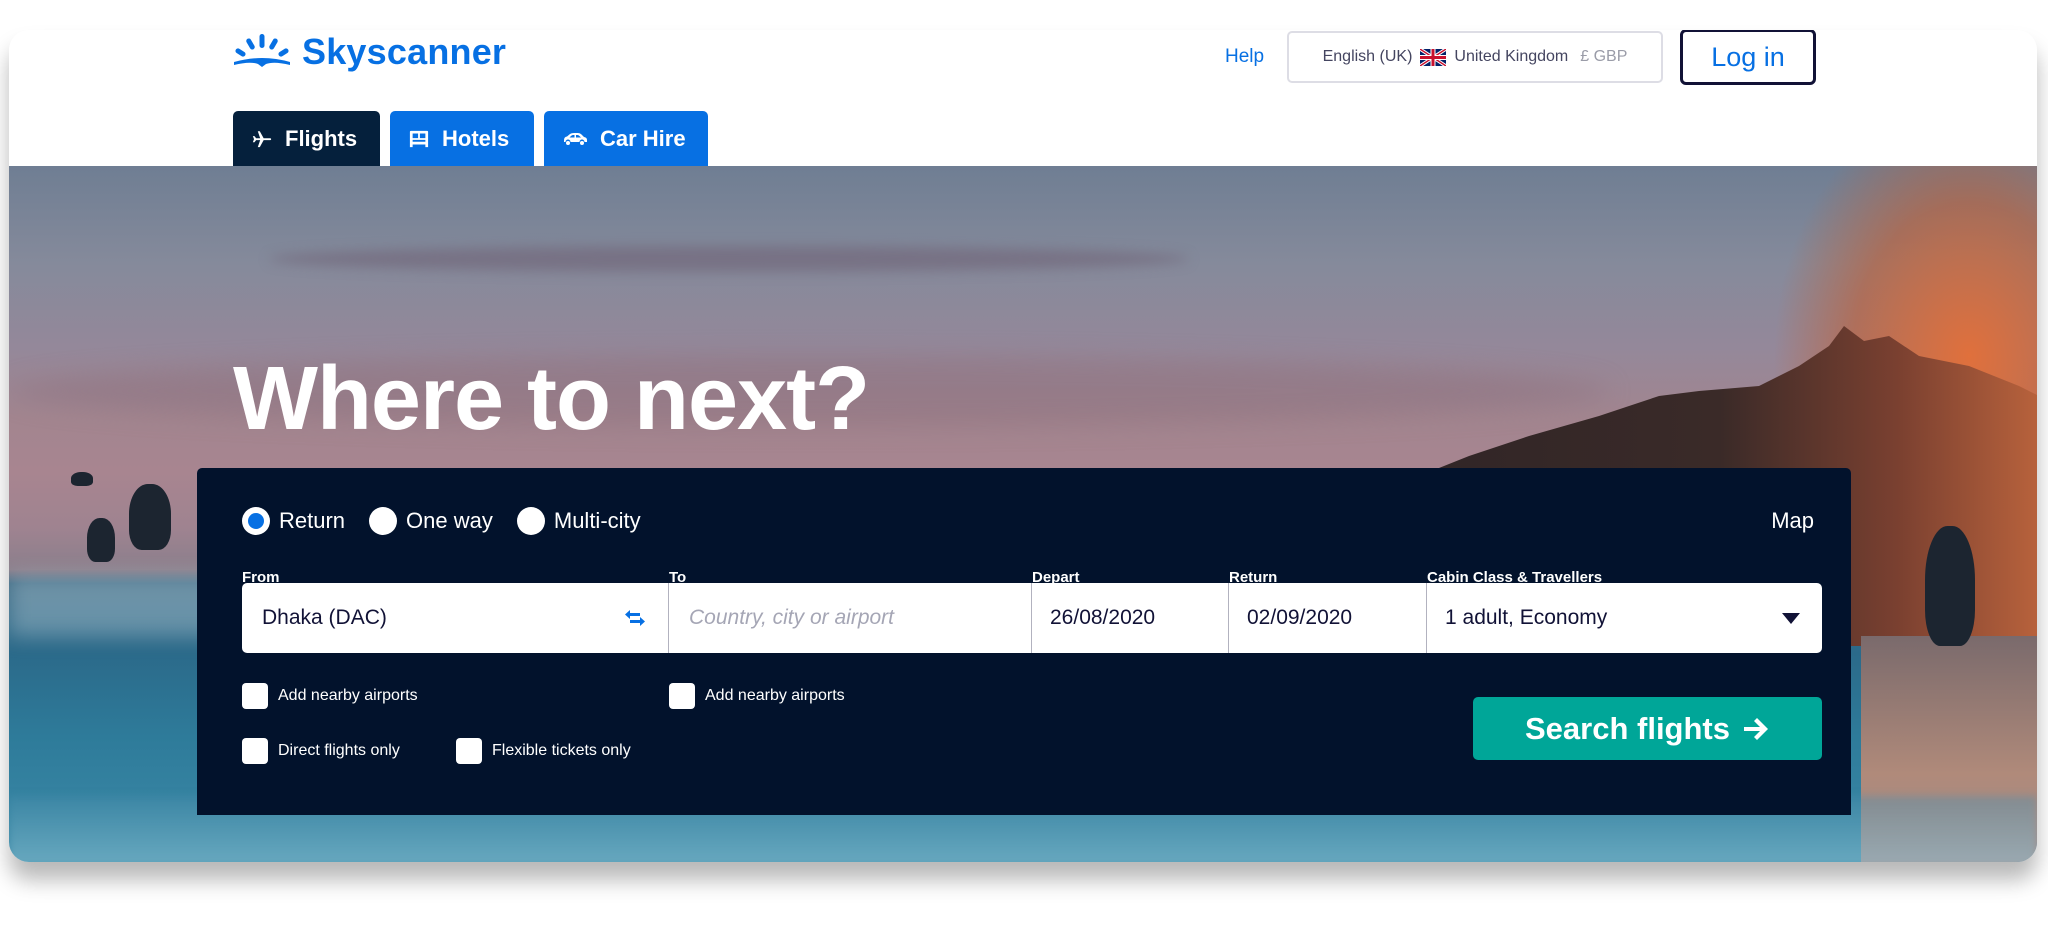 The image size is (2048, 936). Describe the element at coordinates (1950, 586) in the screenshot. I see `hero-surfer` at that location.